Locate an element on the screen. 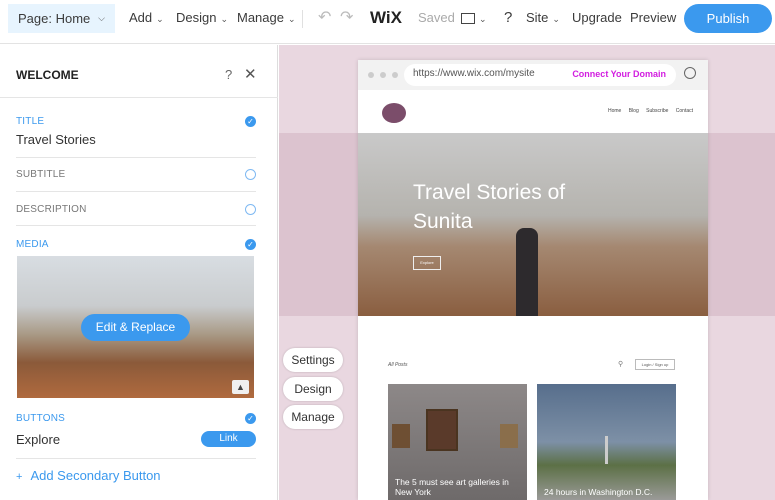 Image resolution: width=775 pixels, height=500 pixels. button-value: Explore is located at coordinates (38, 439).